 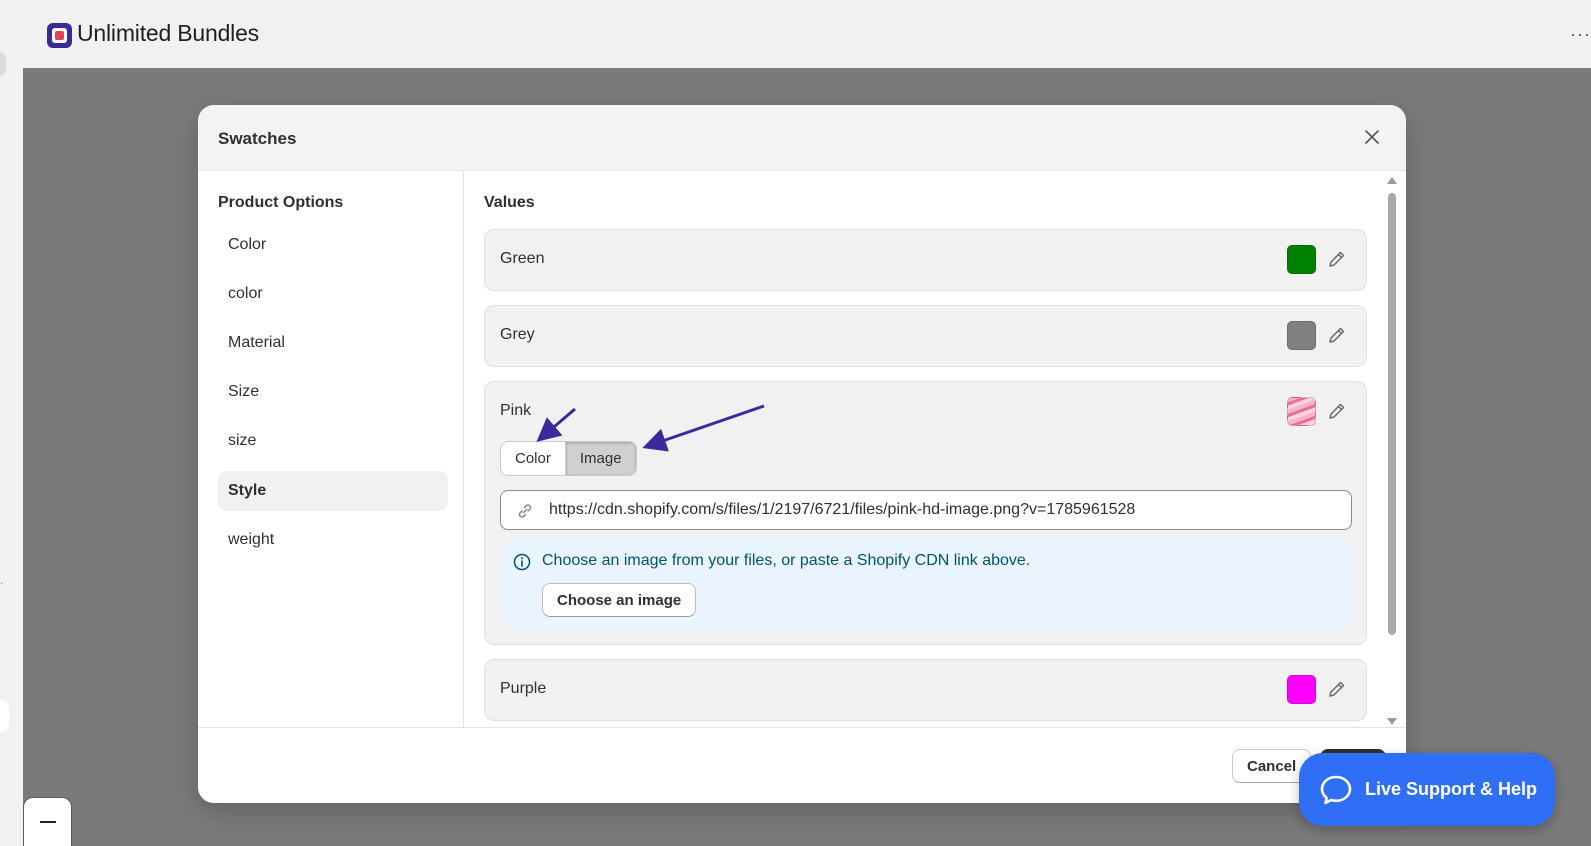 I want to click on close-icon, so click(x=1372, y=137).